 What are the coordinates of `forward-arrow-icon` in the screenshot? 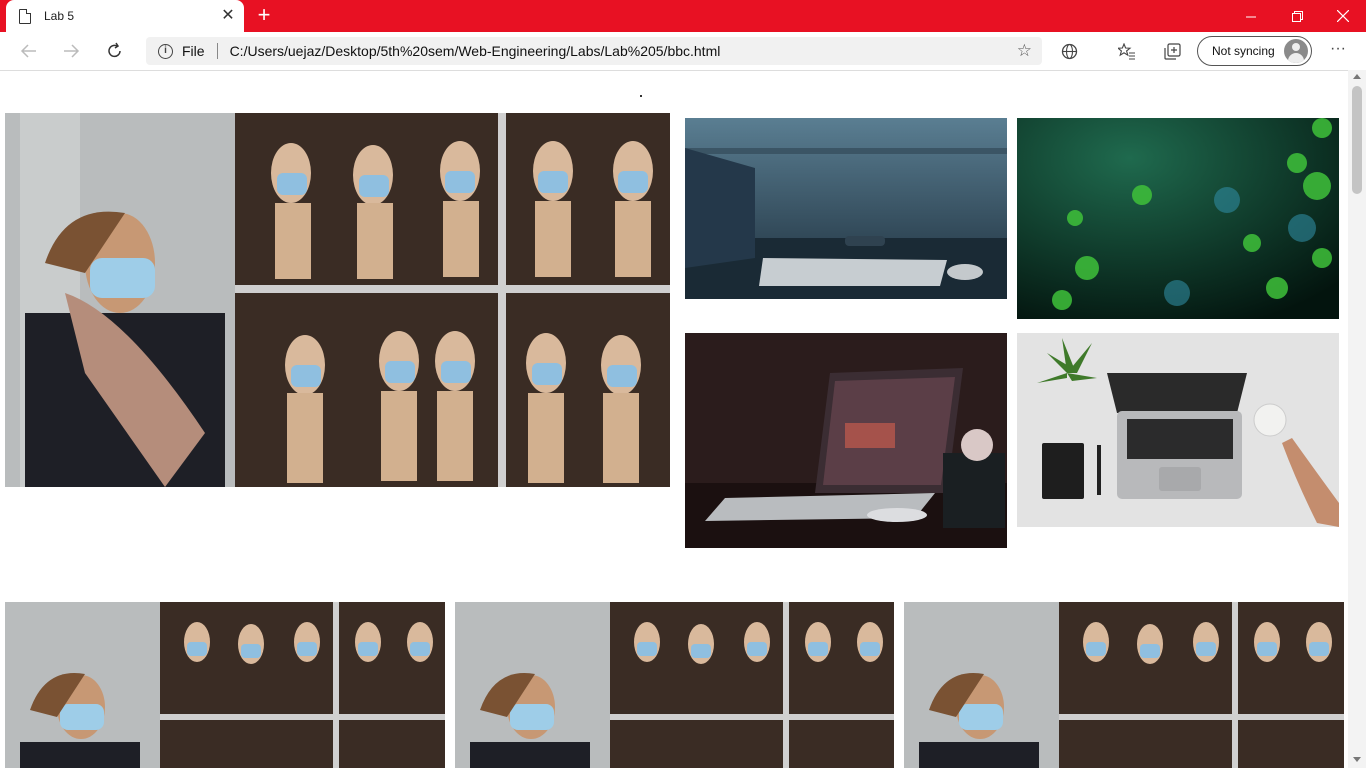 It's located at (72, 51).